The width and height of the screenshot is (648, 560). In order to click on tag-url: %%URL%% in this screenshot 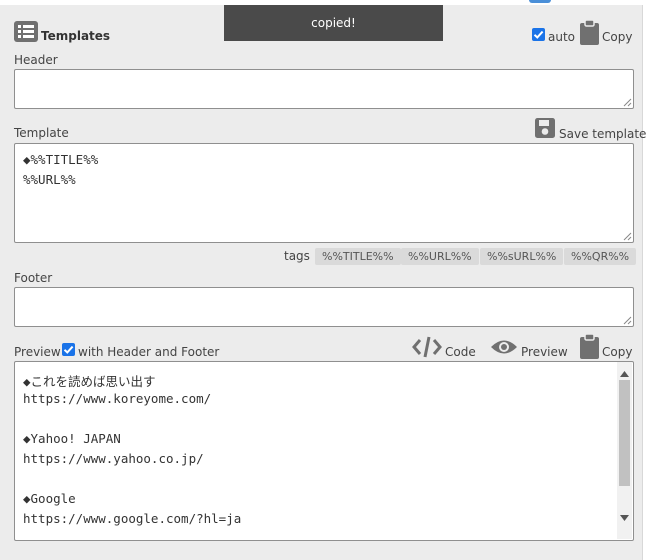, I will do `click(440, 256)`.